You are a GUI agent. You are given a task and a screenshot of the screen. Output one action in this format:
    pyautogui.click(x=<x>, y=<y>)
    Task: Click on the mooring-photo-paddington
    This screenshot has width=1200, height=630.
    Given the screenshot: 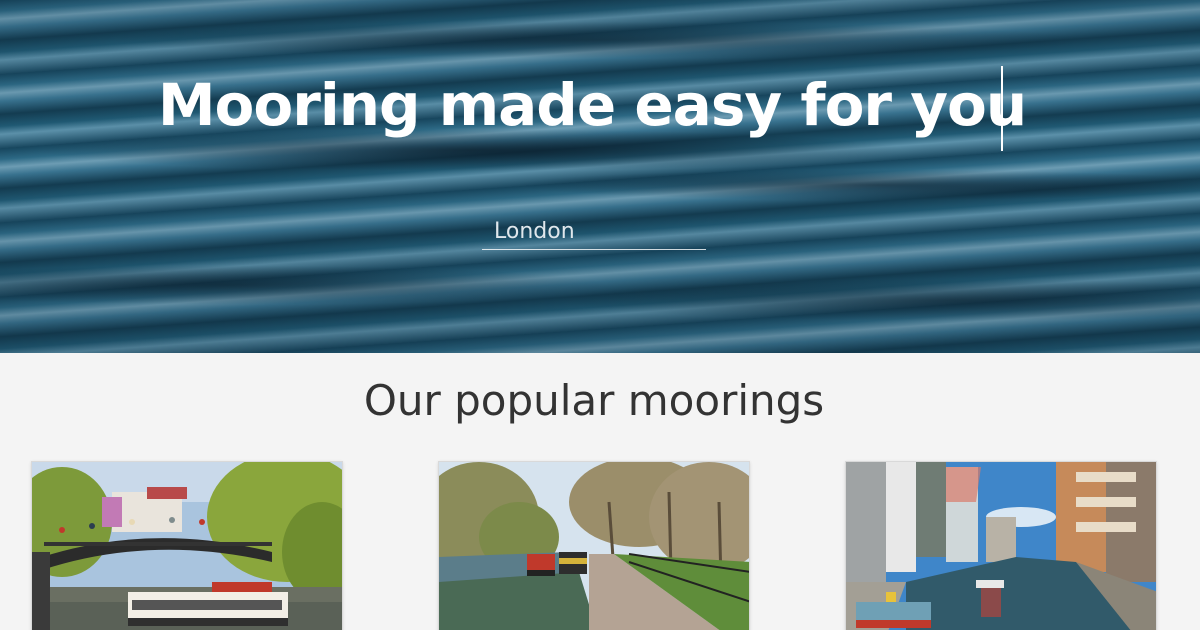 What is the action you would take?
    pyautogui.click(x=1001, y=546)
    